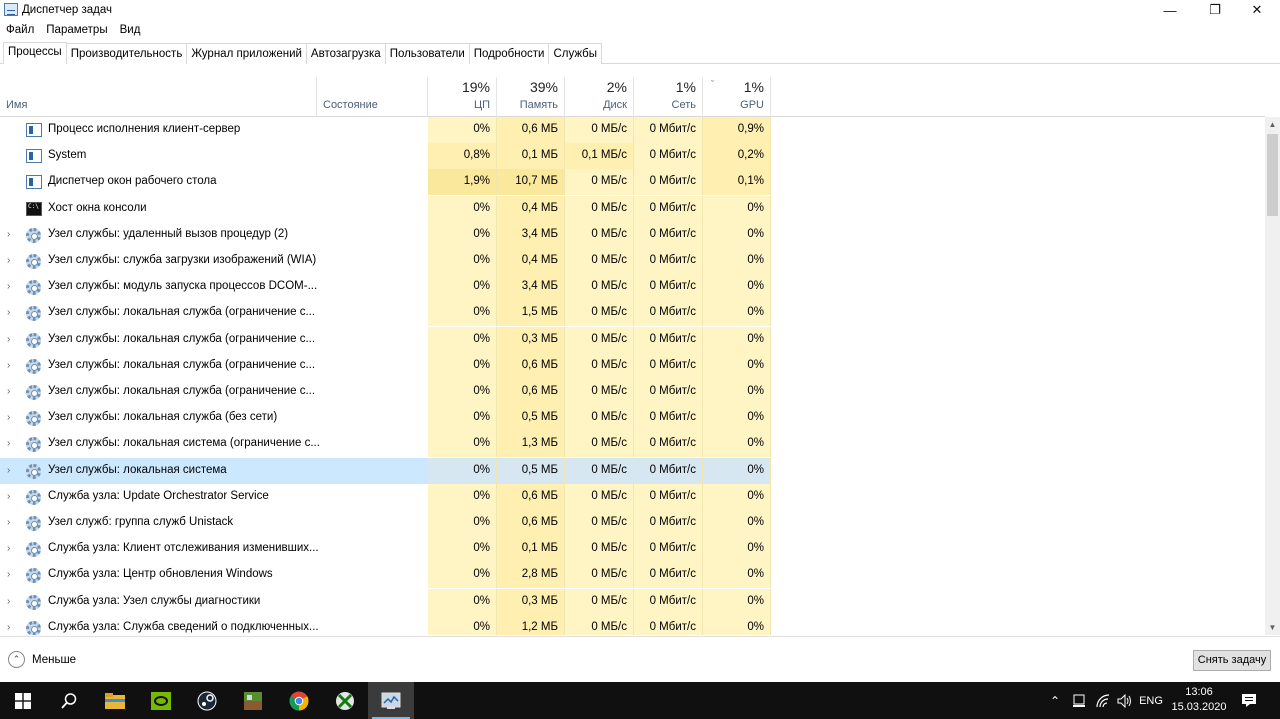 Image resolution: width=1280 pixels, height=719 pixels. Describe the element at coordinates (1215, 10) in the screenshot. I see `maximize-button: ❐` at that location.